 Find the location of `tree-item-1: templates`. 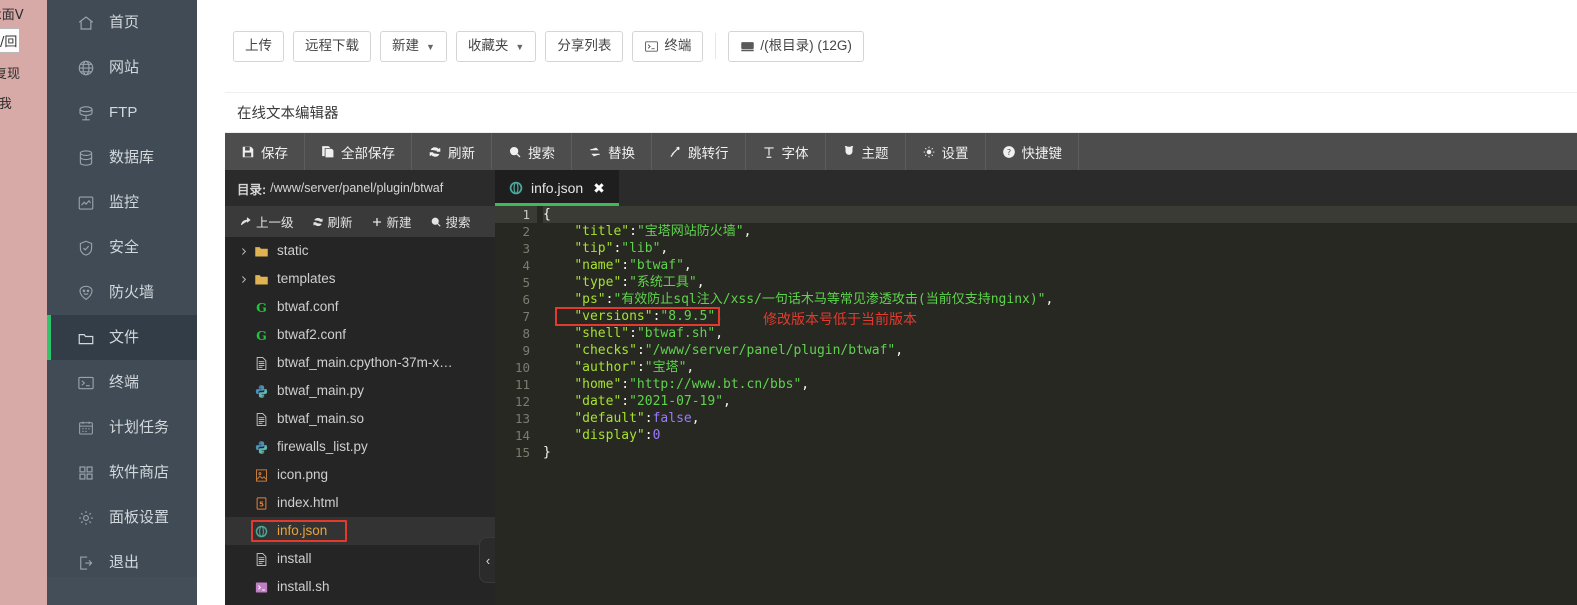

tree-item-1: templates is located at coordinates (360, 279).